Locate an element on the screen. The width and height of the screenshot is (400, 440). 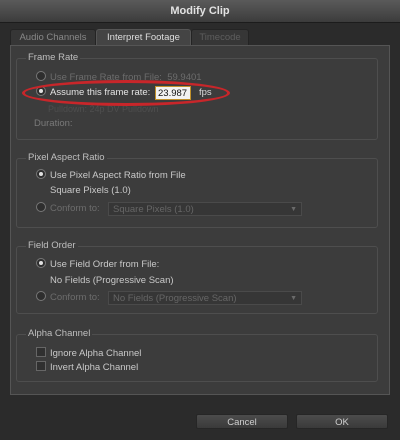
par-file-value: Square Pixels (1.0) is located at coordinates (90, 190).